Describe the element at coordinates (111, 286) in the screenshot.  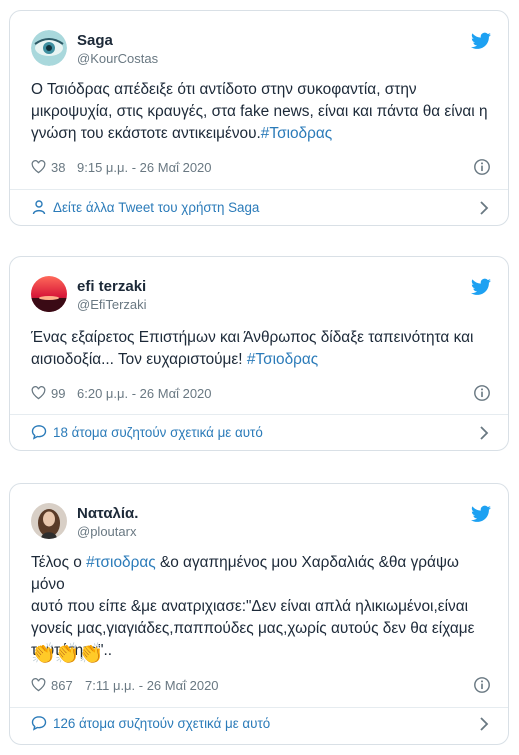
I see `user-name: efi terzaki` at that location.